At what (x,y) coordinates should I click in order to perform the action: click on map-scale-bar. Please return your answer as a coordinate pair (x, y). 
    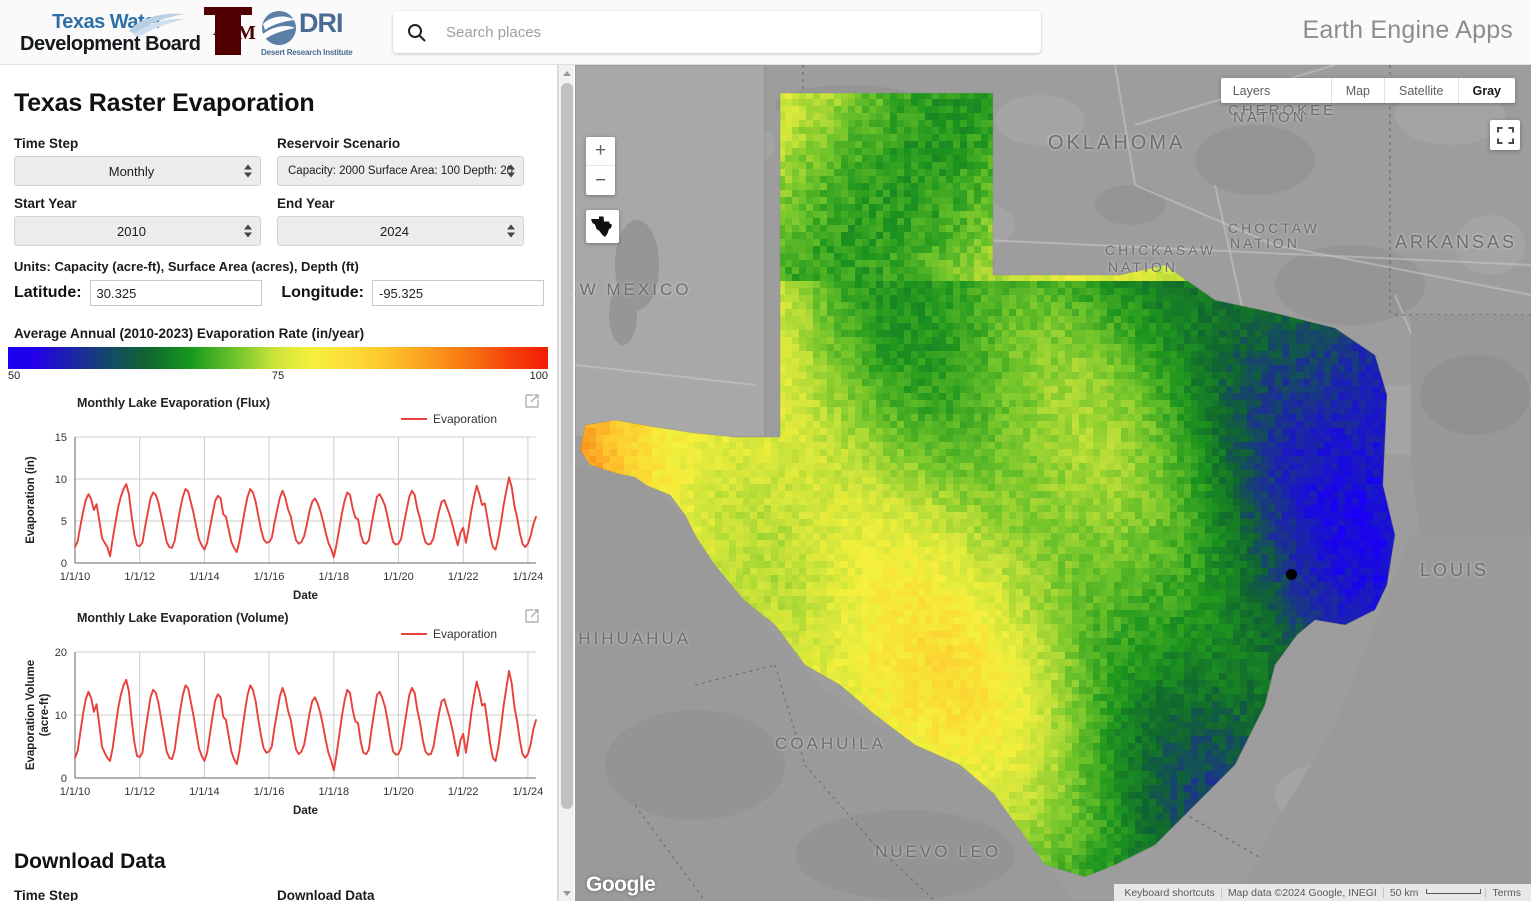
    Looking at the image, I should click on (1454, 891).